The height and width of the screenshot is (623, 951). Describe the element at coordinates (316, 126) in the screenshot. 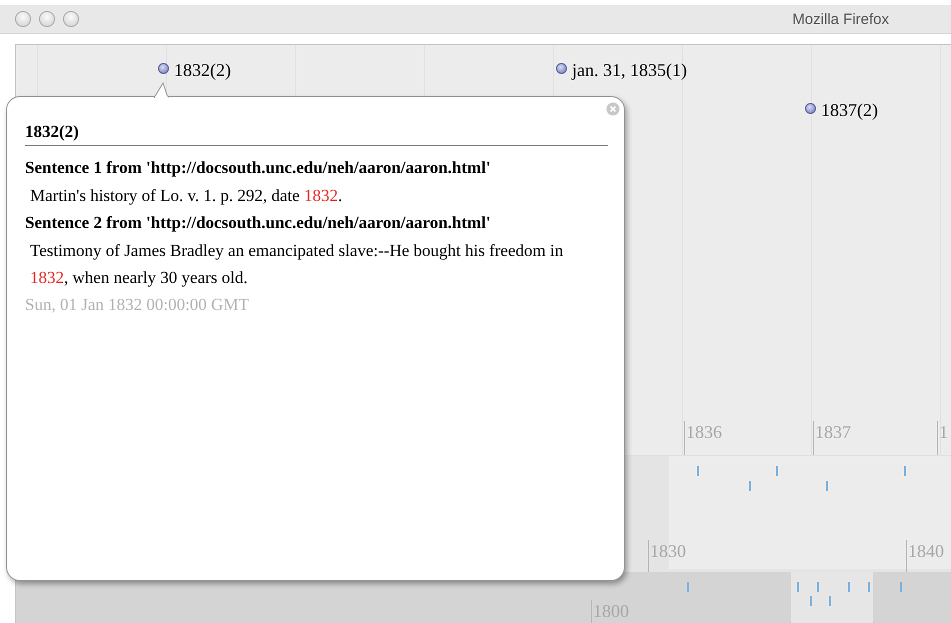

I see `popup-title: 1832(2)` at that location.